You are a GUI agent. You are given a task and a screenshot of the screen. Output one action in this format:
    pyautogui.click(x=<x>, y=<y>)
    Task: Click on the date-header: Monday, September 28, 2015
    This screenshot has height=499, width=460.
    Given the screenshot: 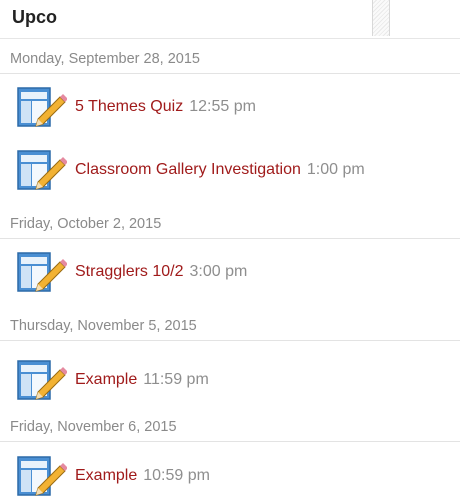 What is the action you would take?
    pyautogui.click(x=230, y=59)
    